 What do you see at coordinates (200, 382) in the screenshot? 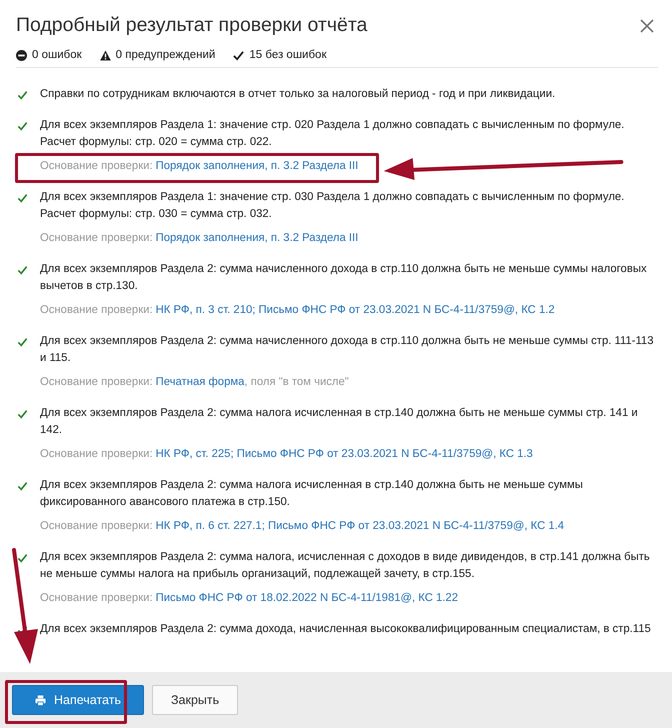
I see `basis-link: Печатная форма` at bounding box center [200, 382].